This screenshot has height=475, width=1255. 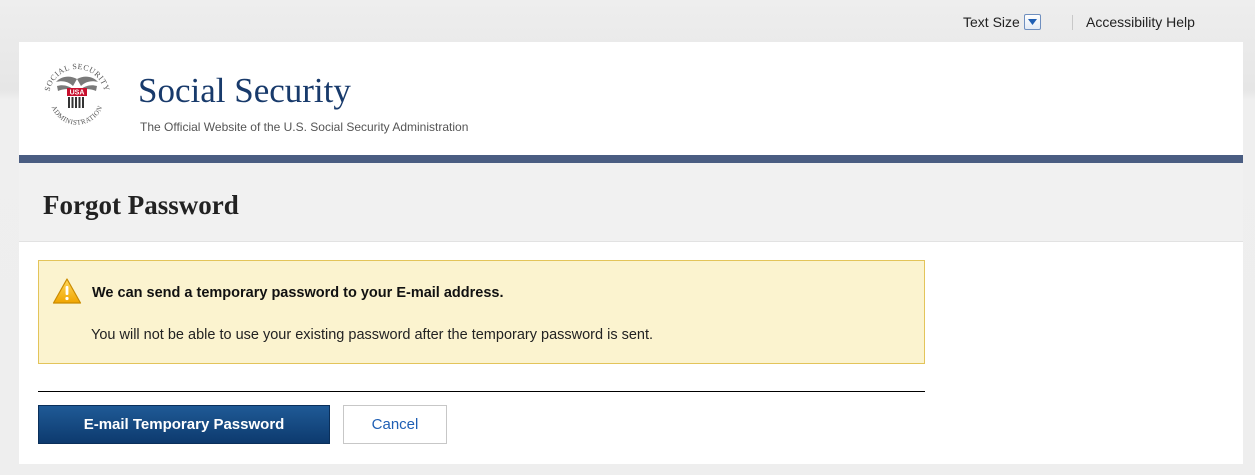 What do you see at coordinates (481, 391) in the screenshot?
I see `form-divider` at bounding box center [481, 391].